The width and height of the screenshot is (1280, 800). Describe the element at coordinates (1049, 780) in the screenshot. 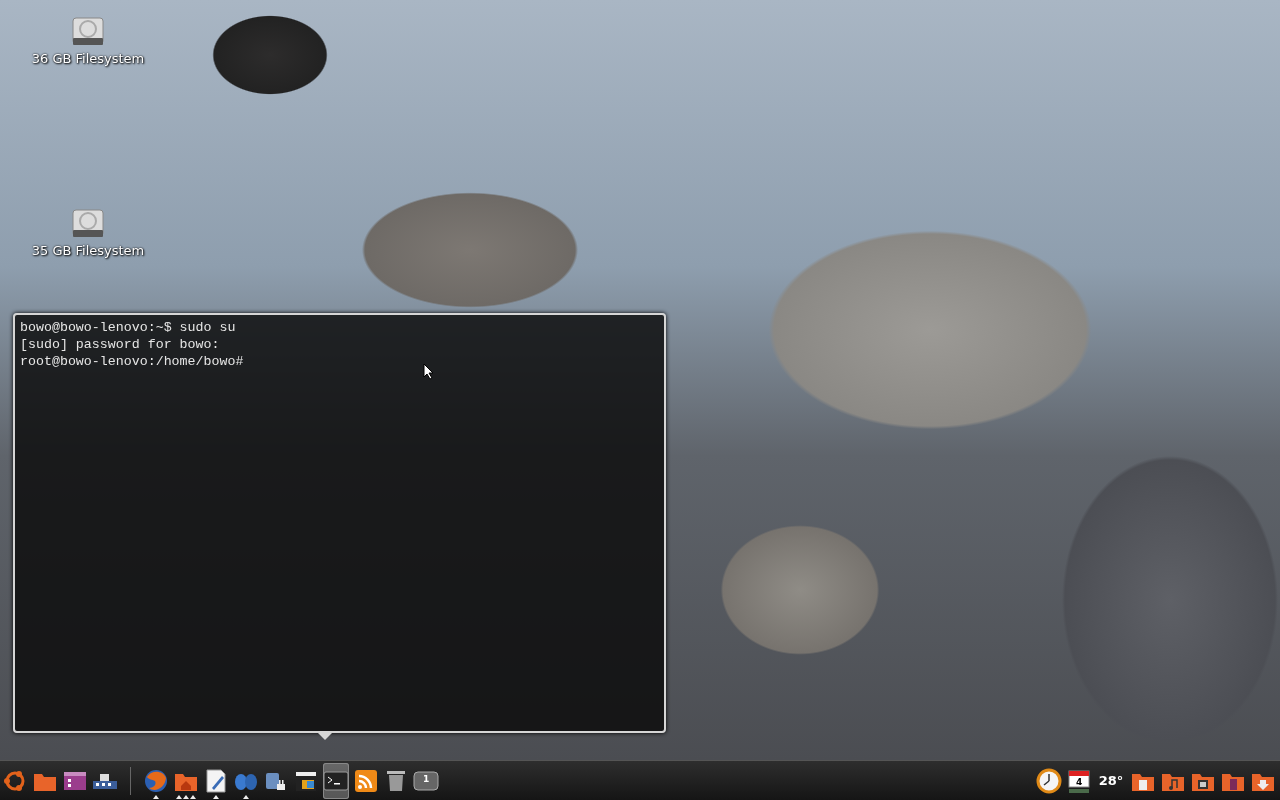

I see `clock-icon` at that location.